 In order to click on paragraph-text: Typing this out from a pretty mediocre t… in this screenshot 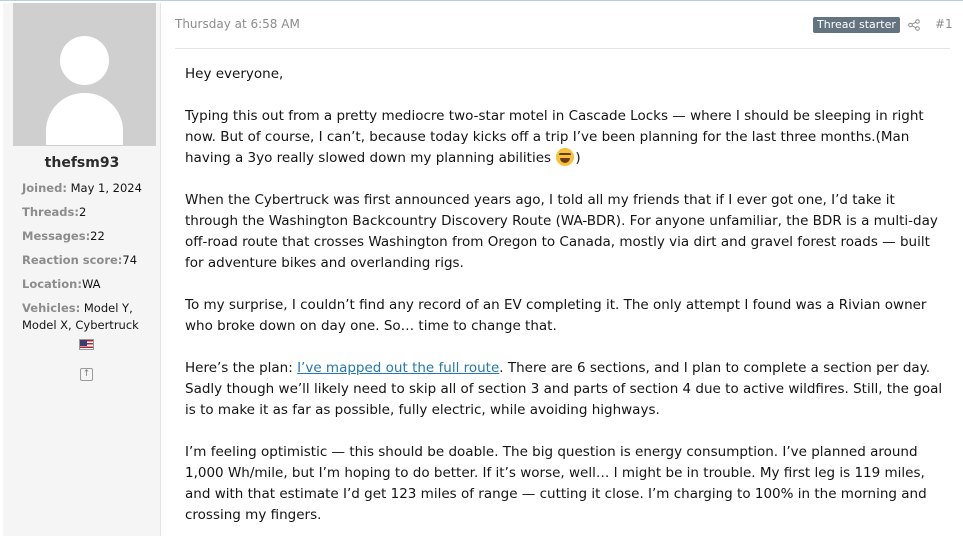, I will do `click(554, 137)`.